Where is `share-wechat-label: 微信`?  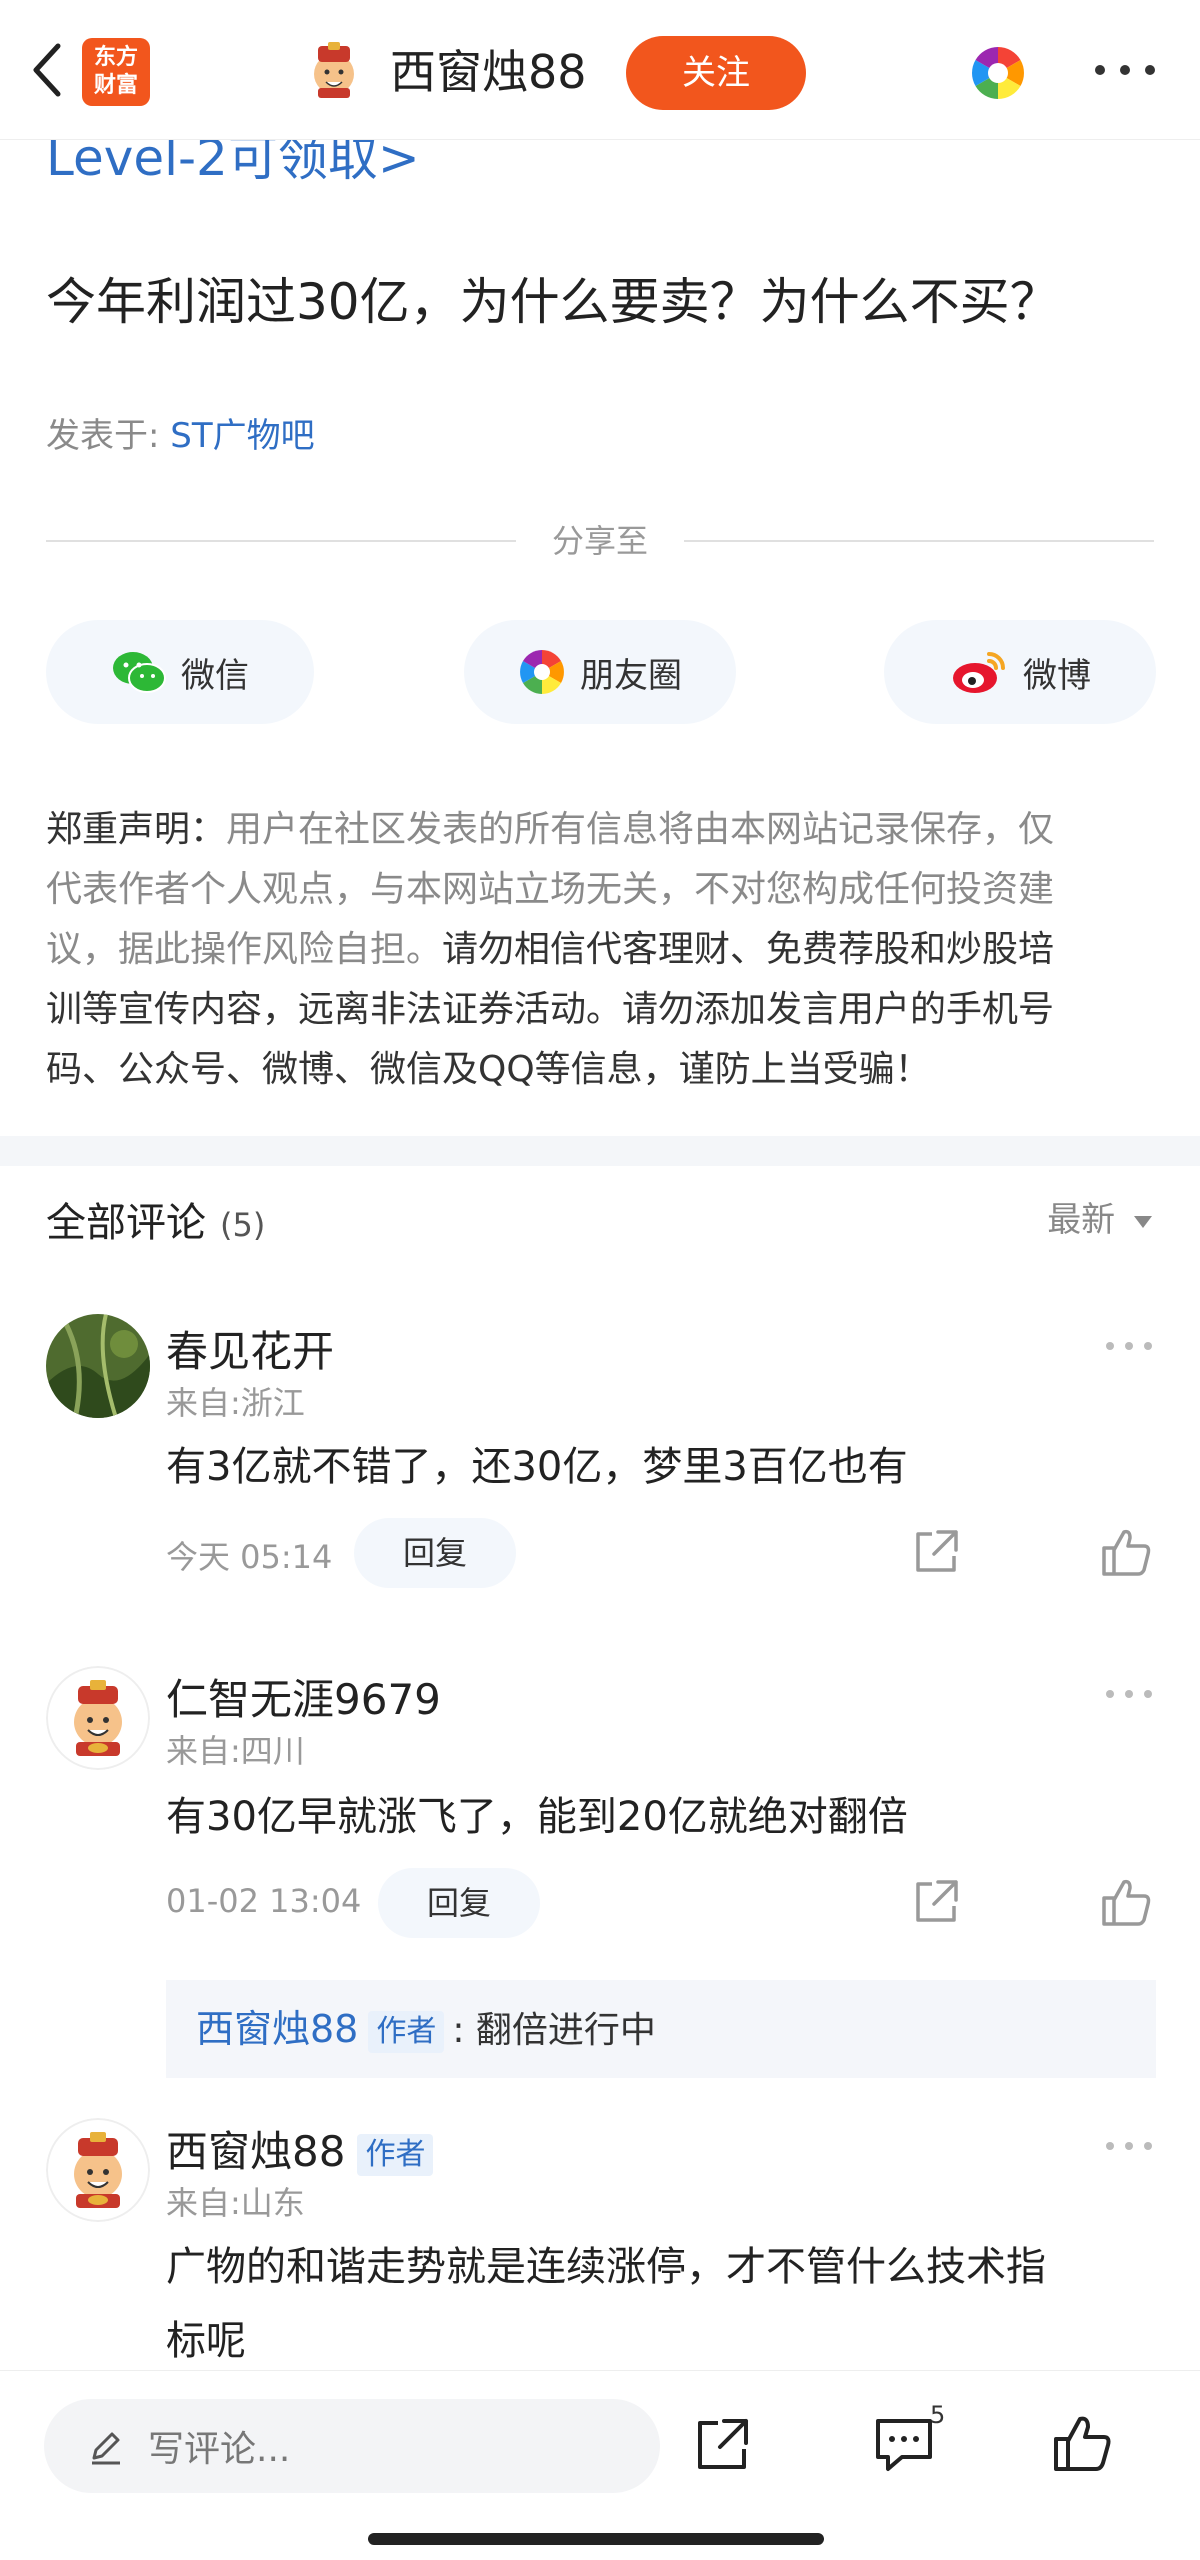 share-wechat-label: 微信 is located at coordinates (215, 675).